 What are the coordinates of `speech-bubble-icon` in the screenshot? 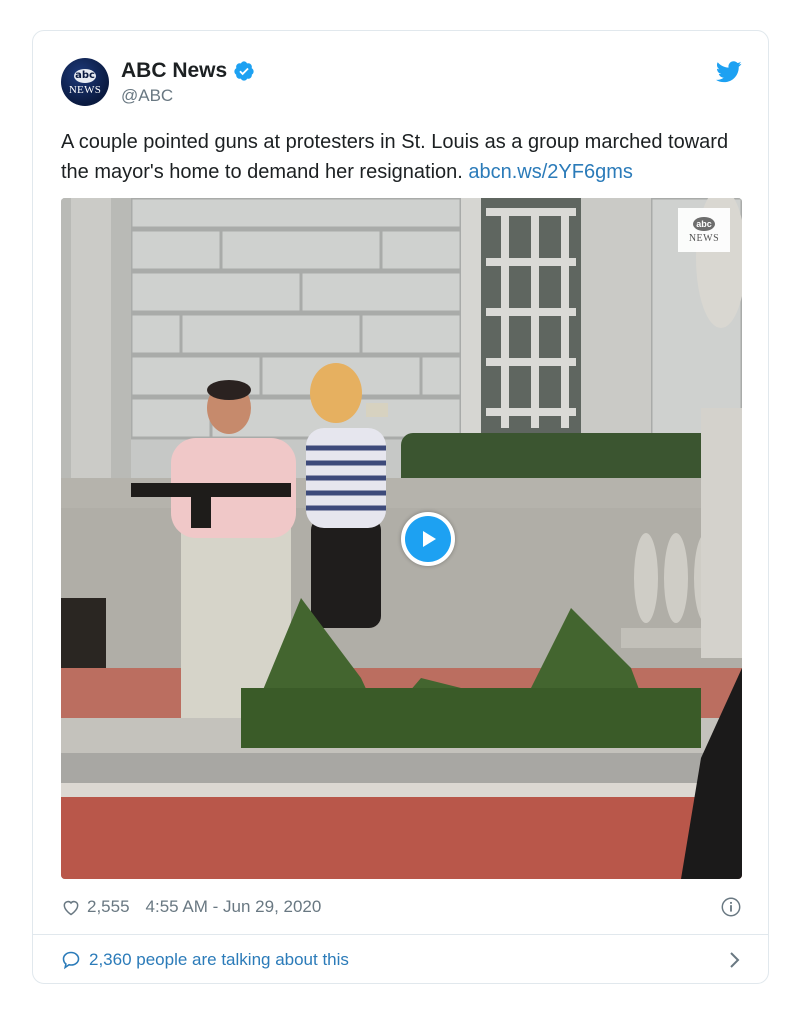 It's located at (71, 960).